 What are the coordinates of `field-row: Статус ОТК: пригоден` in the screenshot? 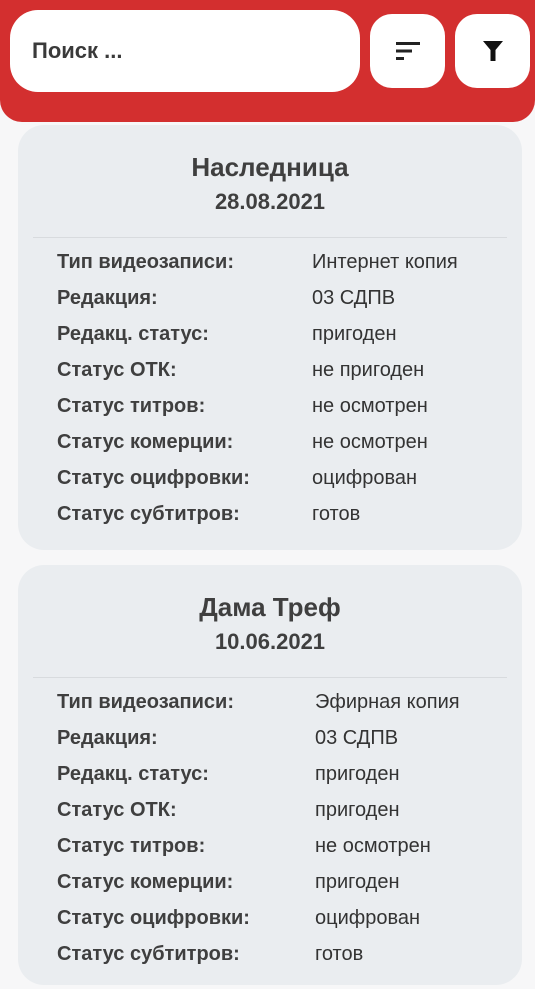 It's located at (289, 810).